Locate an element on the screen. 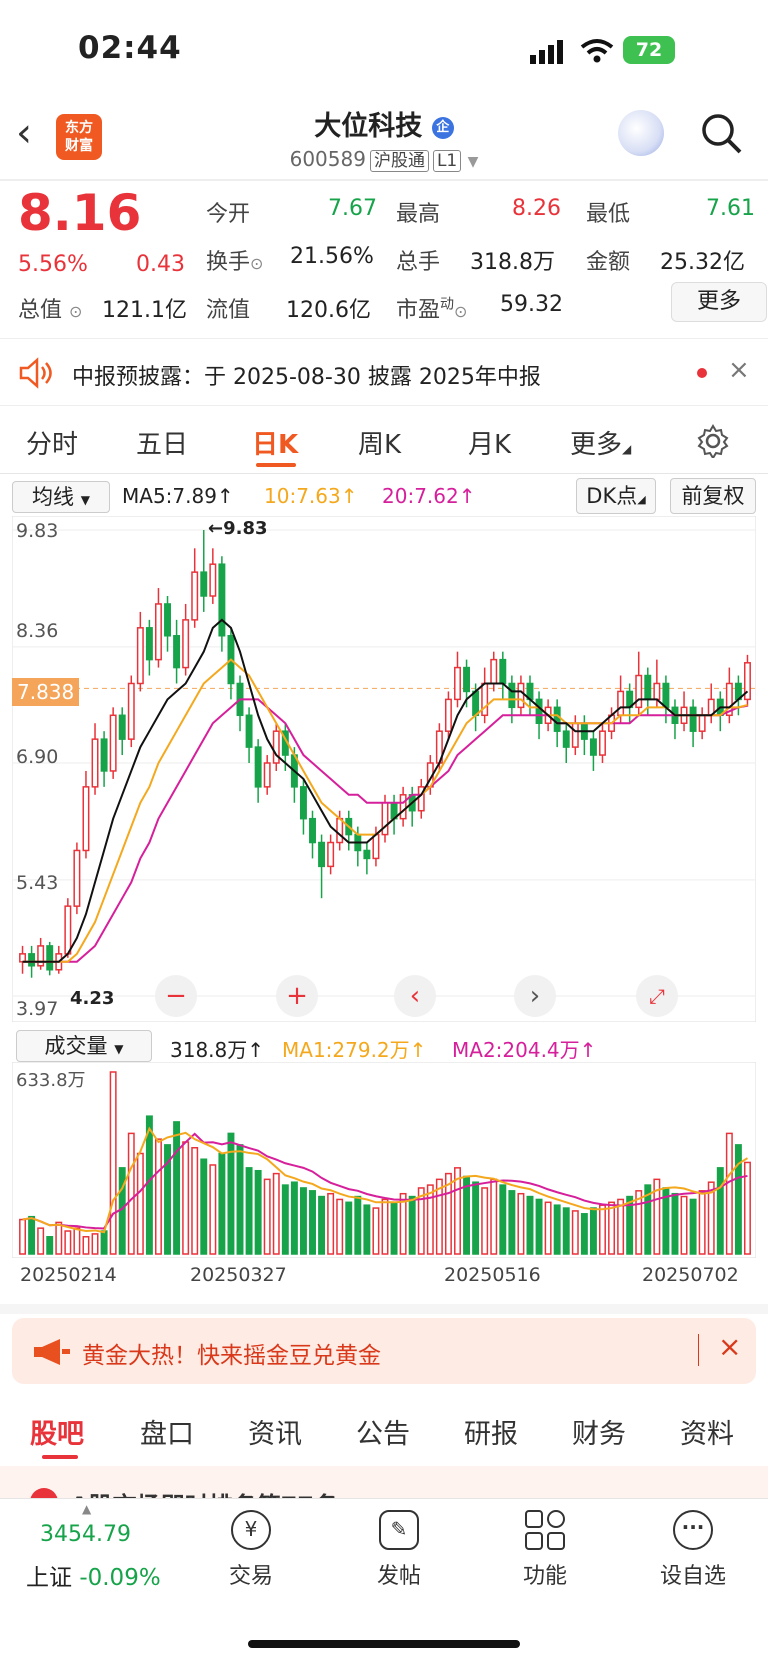  open-label: 今开 is located at coordinates (228, 214).